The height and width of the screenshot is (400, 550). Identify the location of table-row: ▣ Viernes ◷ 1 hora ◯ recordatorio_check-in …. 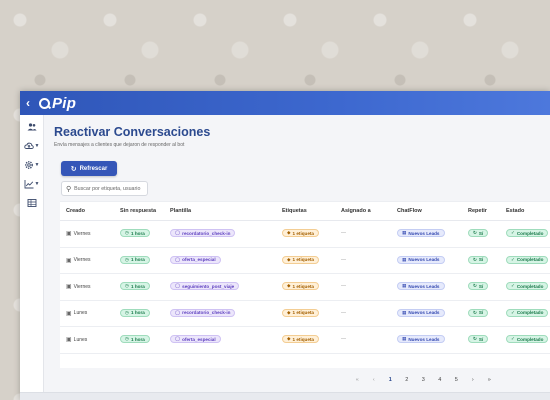
(305, 234).